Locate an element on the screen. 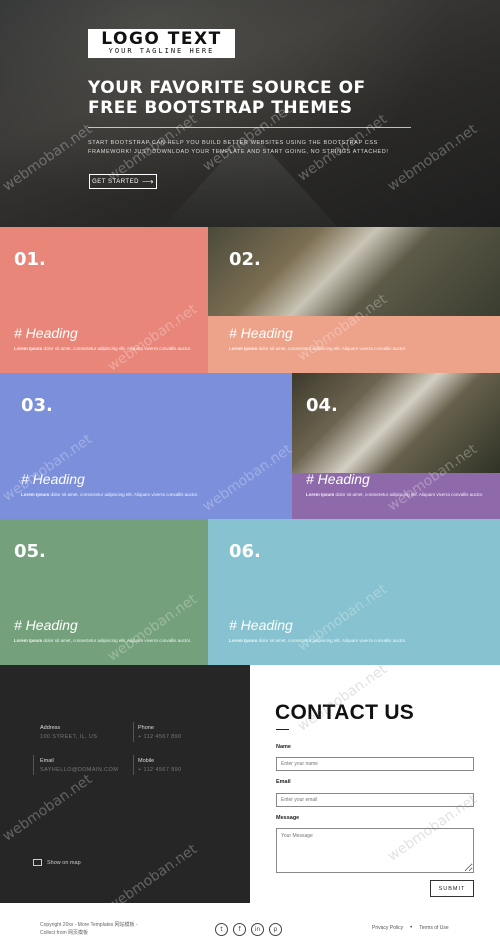  privacy-policy-link: Privacy Policy is located at coordinates (387, 928).